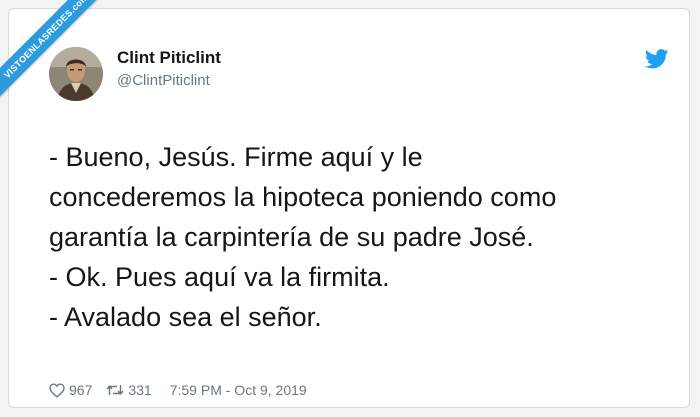  I want to click on tweet-line: concederemos la hipoteca poniendo como, so click(303, 197).